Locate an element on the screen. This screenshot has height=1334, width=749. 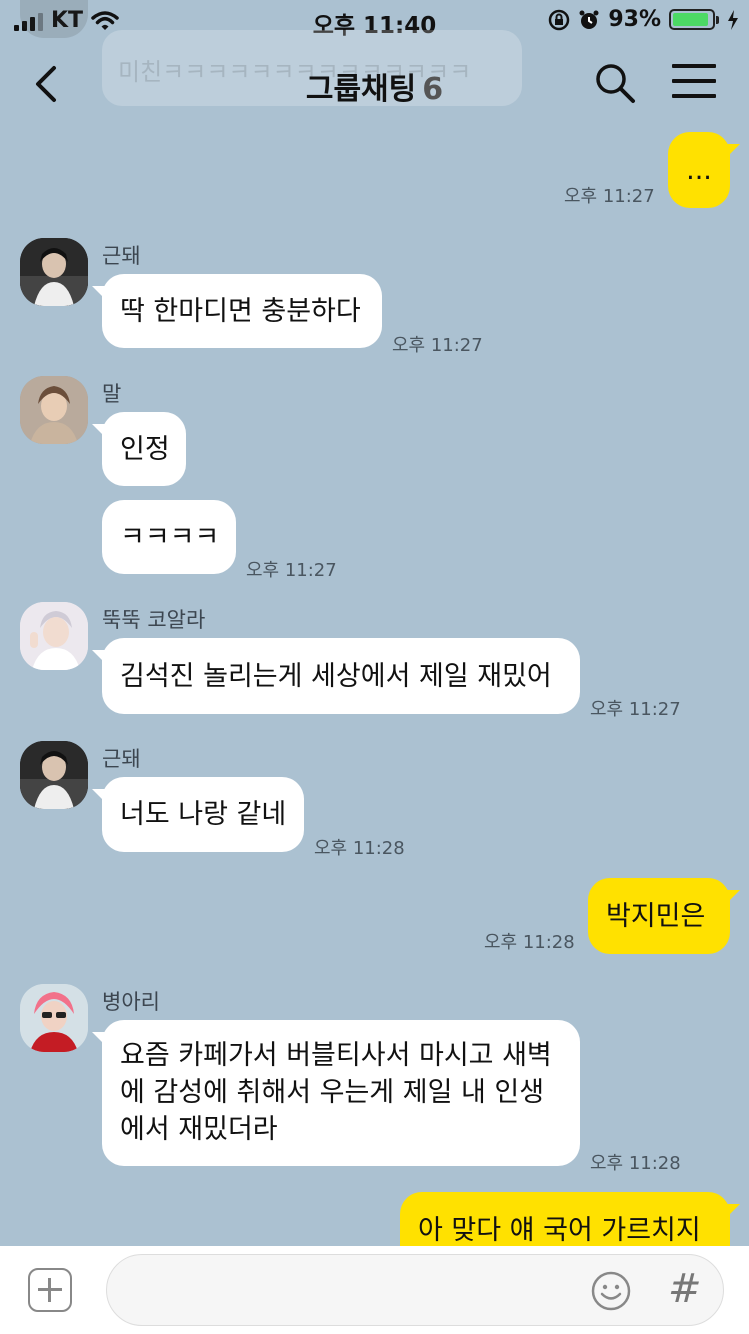
message-bubble: 인정 is located at coordinates (139, 449).